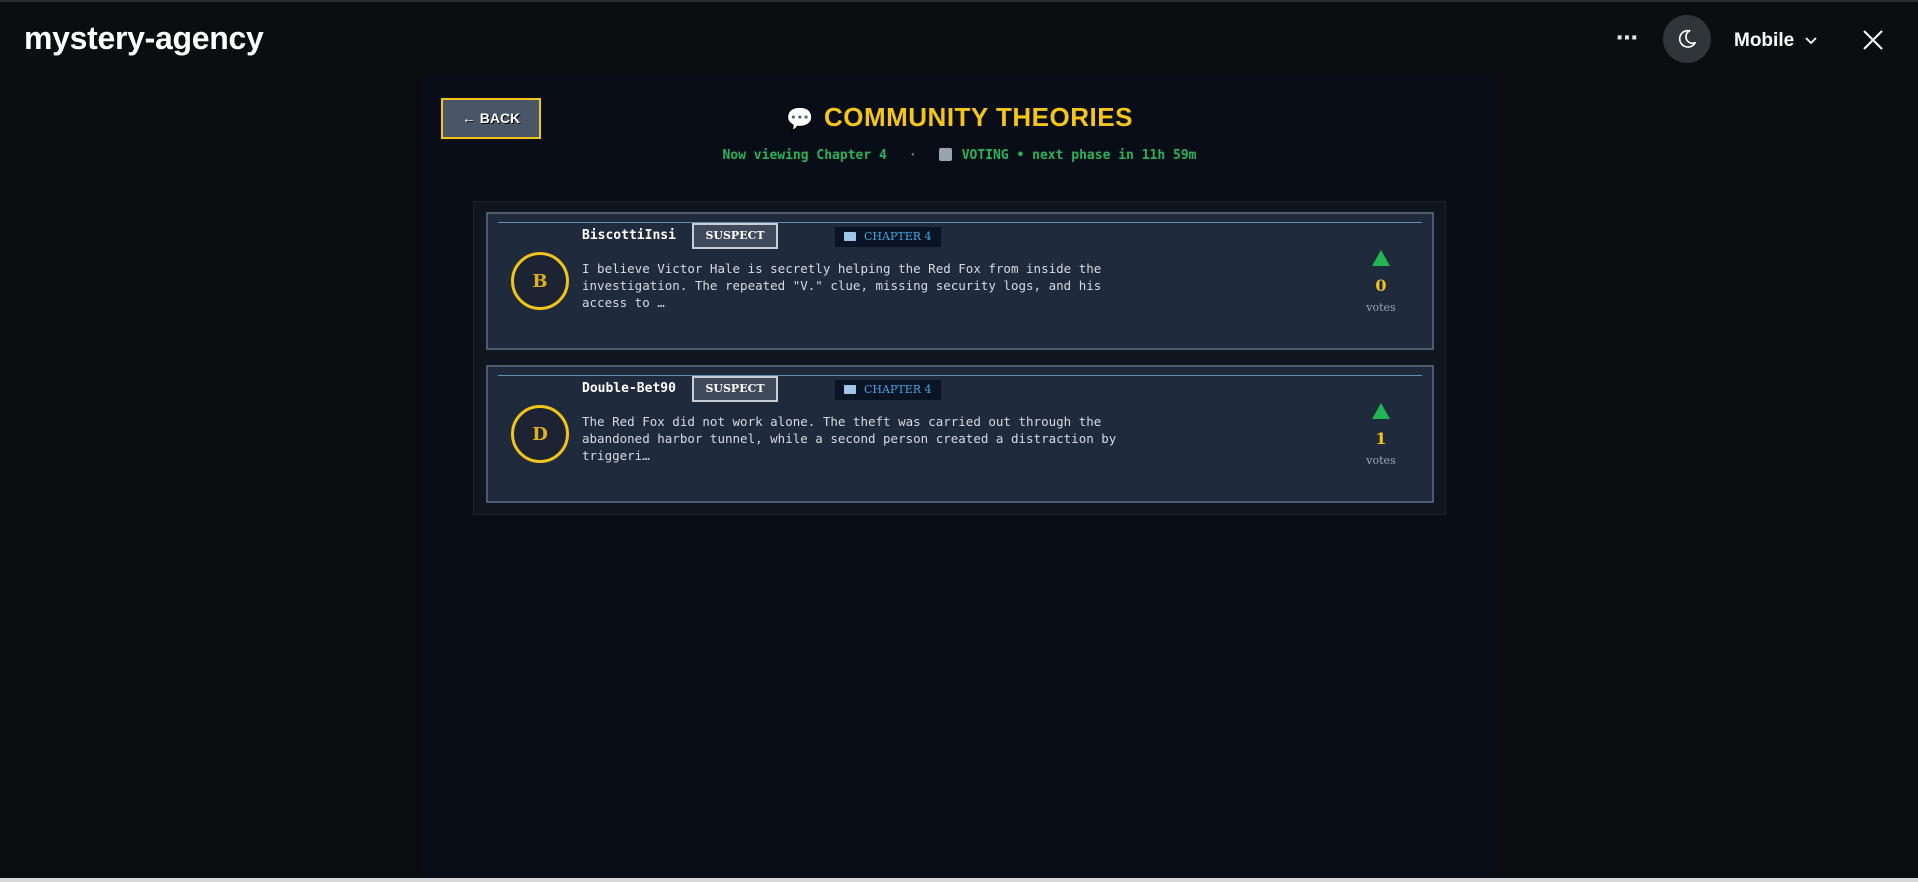  Describe the element at coordinates (959, 880) in the screenshot. I see `window-bottom-edge` at that location.